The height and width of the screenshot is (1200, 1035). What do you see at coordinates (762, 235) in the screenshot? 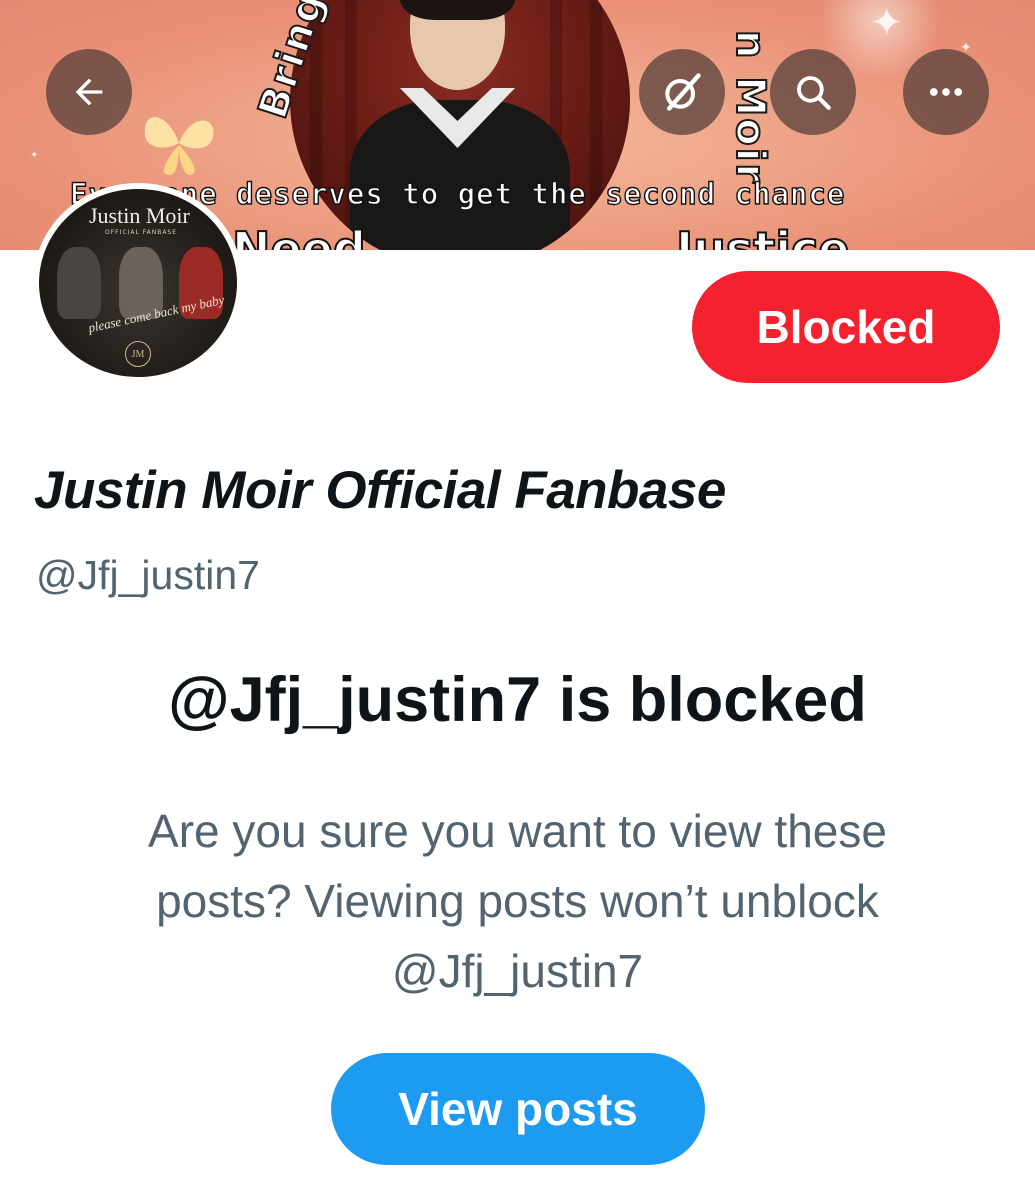
I see `banner-text-justice: Justice` at bounding box center [762, 235].